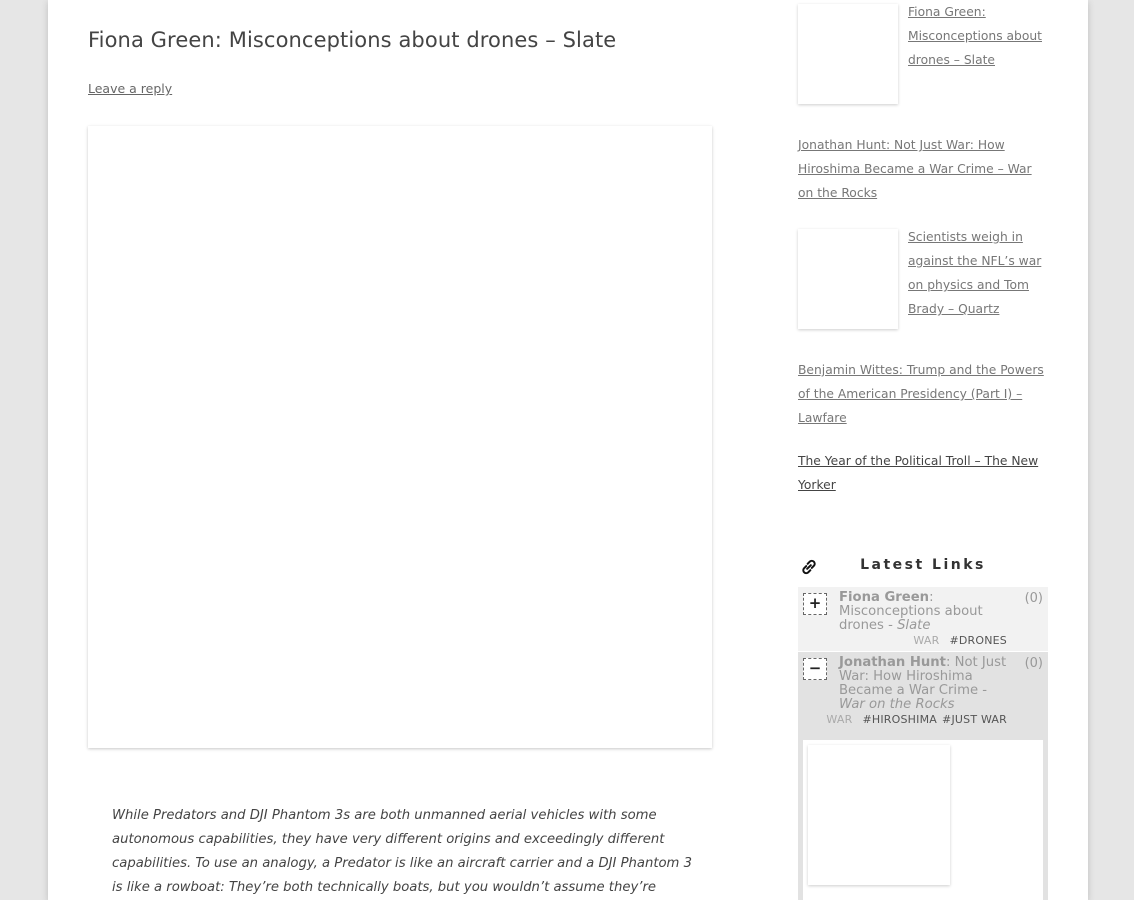 This screenshot has height=900, width=1134. Describe the element at coordinates (978, 640) in the screenshot. I see `tag-label: #DRONES` at that location.